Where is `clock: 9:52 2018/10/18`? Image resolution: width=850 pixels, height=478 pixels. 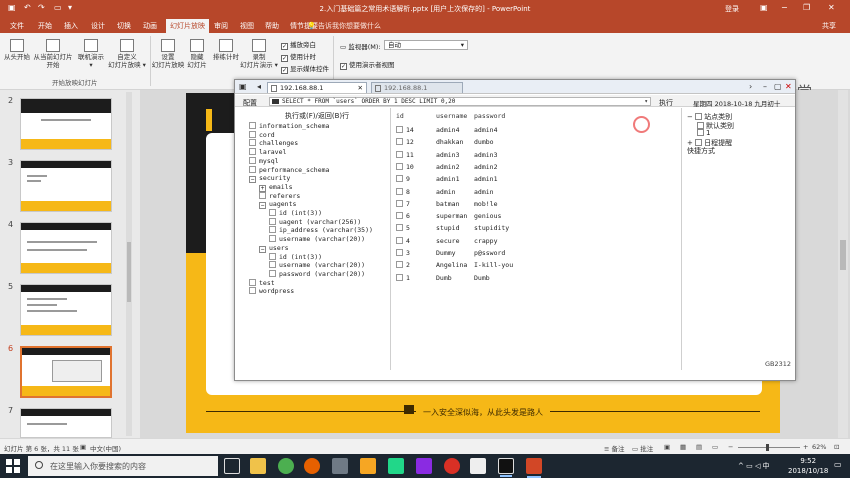
clock: 9:52 2018/10/18 is located at coordinates (808, 466).